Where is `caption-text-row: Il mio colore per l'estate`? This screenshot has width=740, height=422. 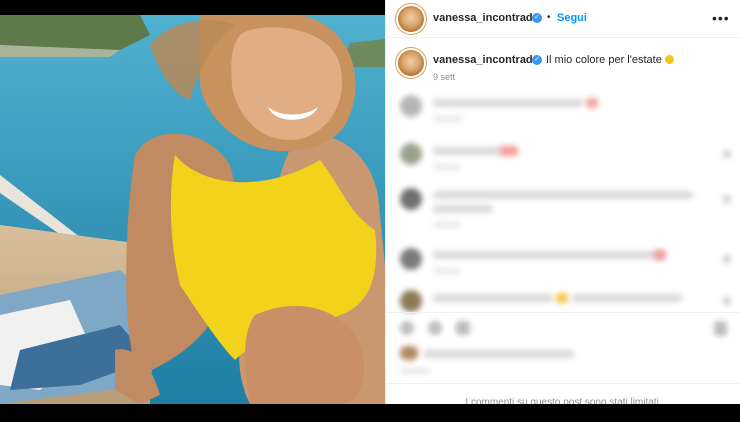 caption-text-row: Il mio colore per l'estate is located at coordinates (610, 60).